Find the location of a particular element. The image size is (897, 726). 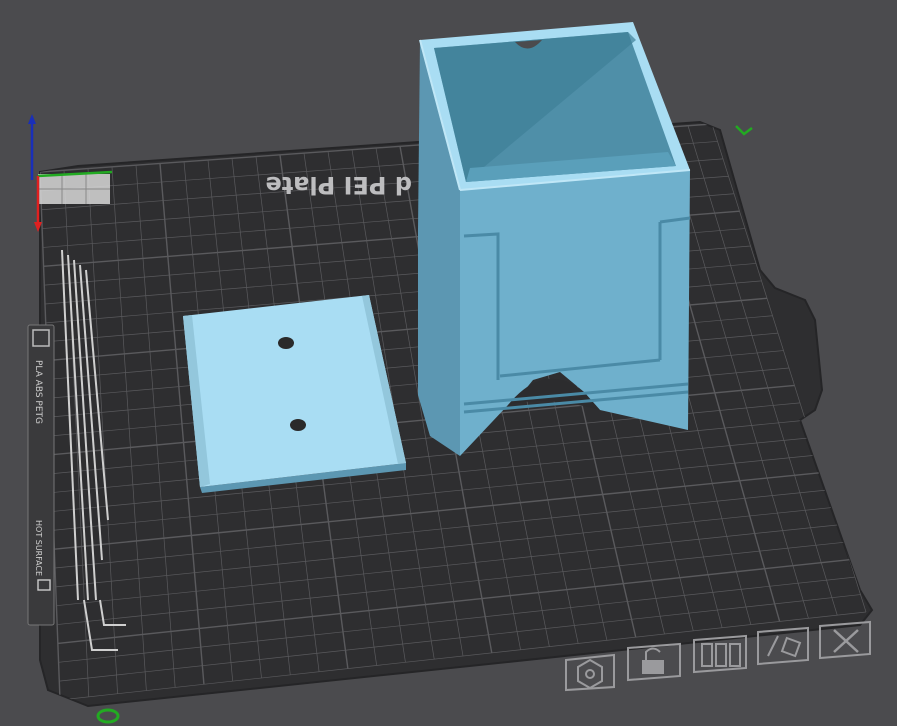

brush-icon is located at coordinates (784, 646).